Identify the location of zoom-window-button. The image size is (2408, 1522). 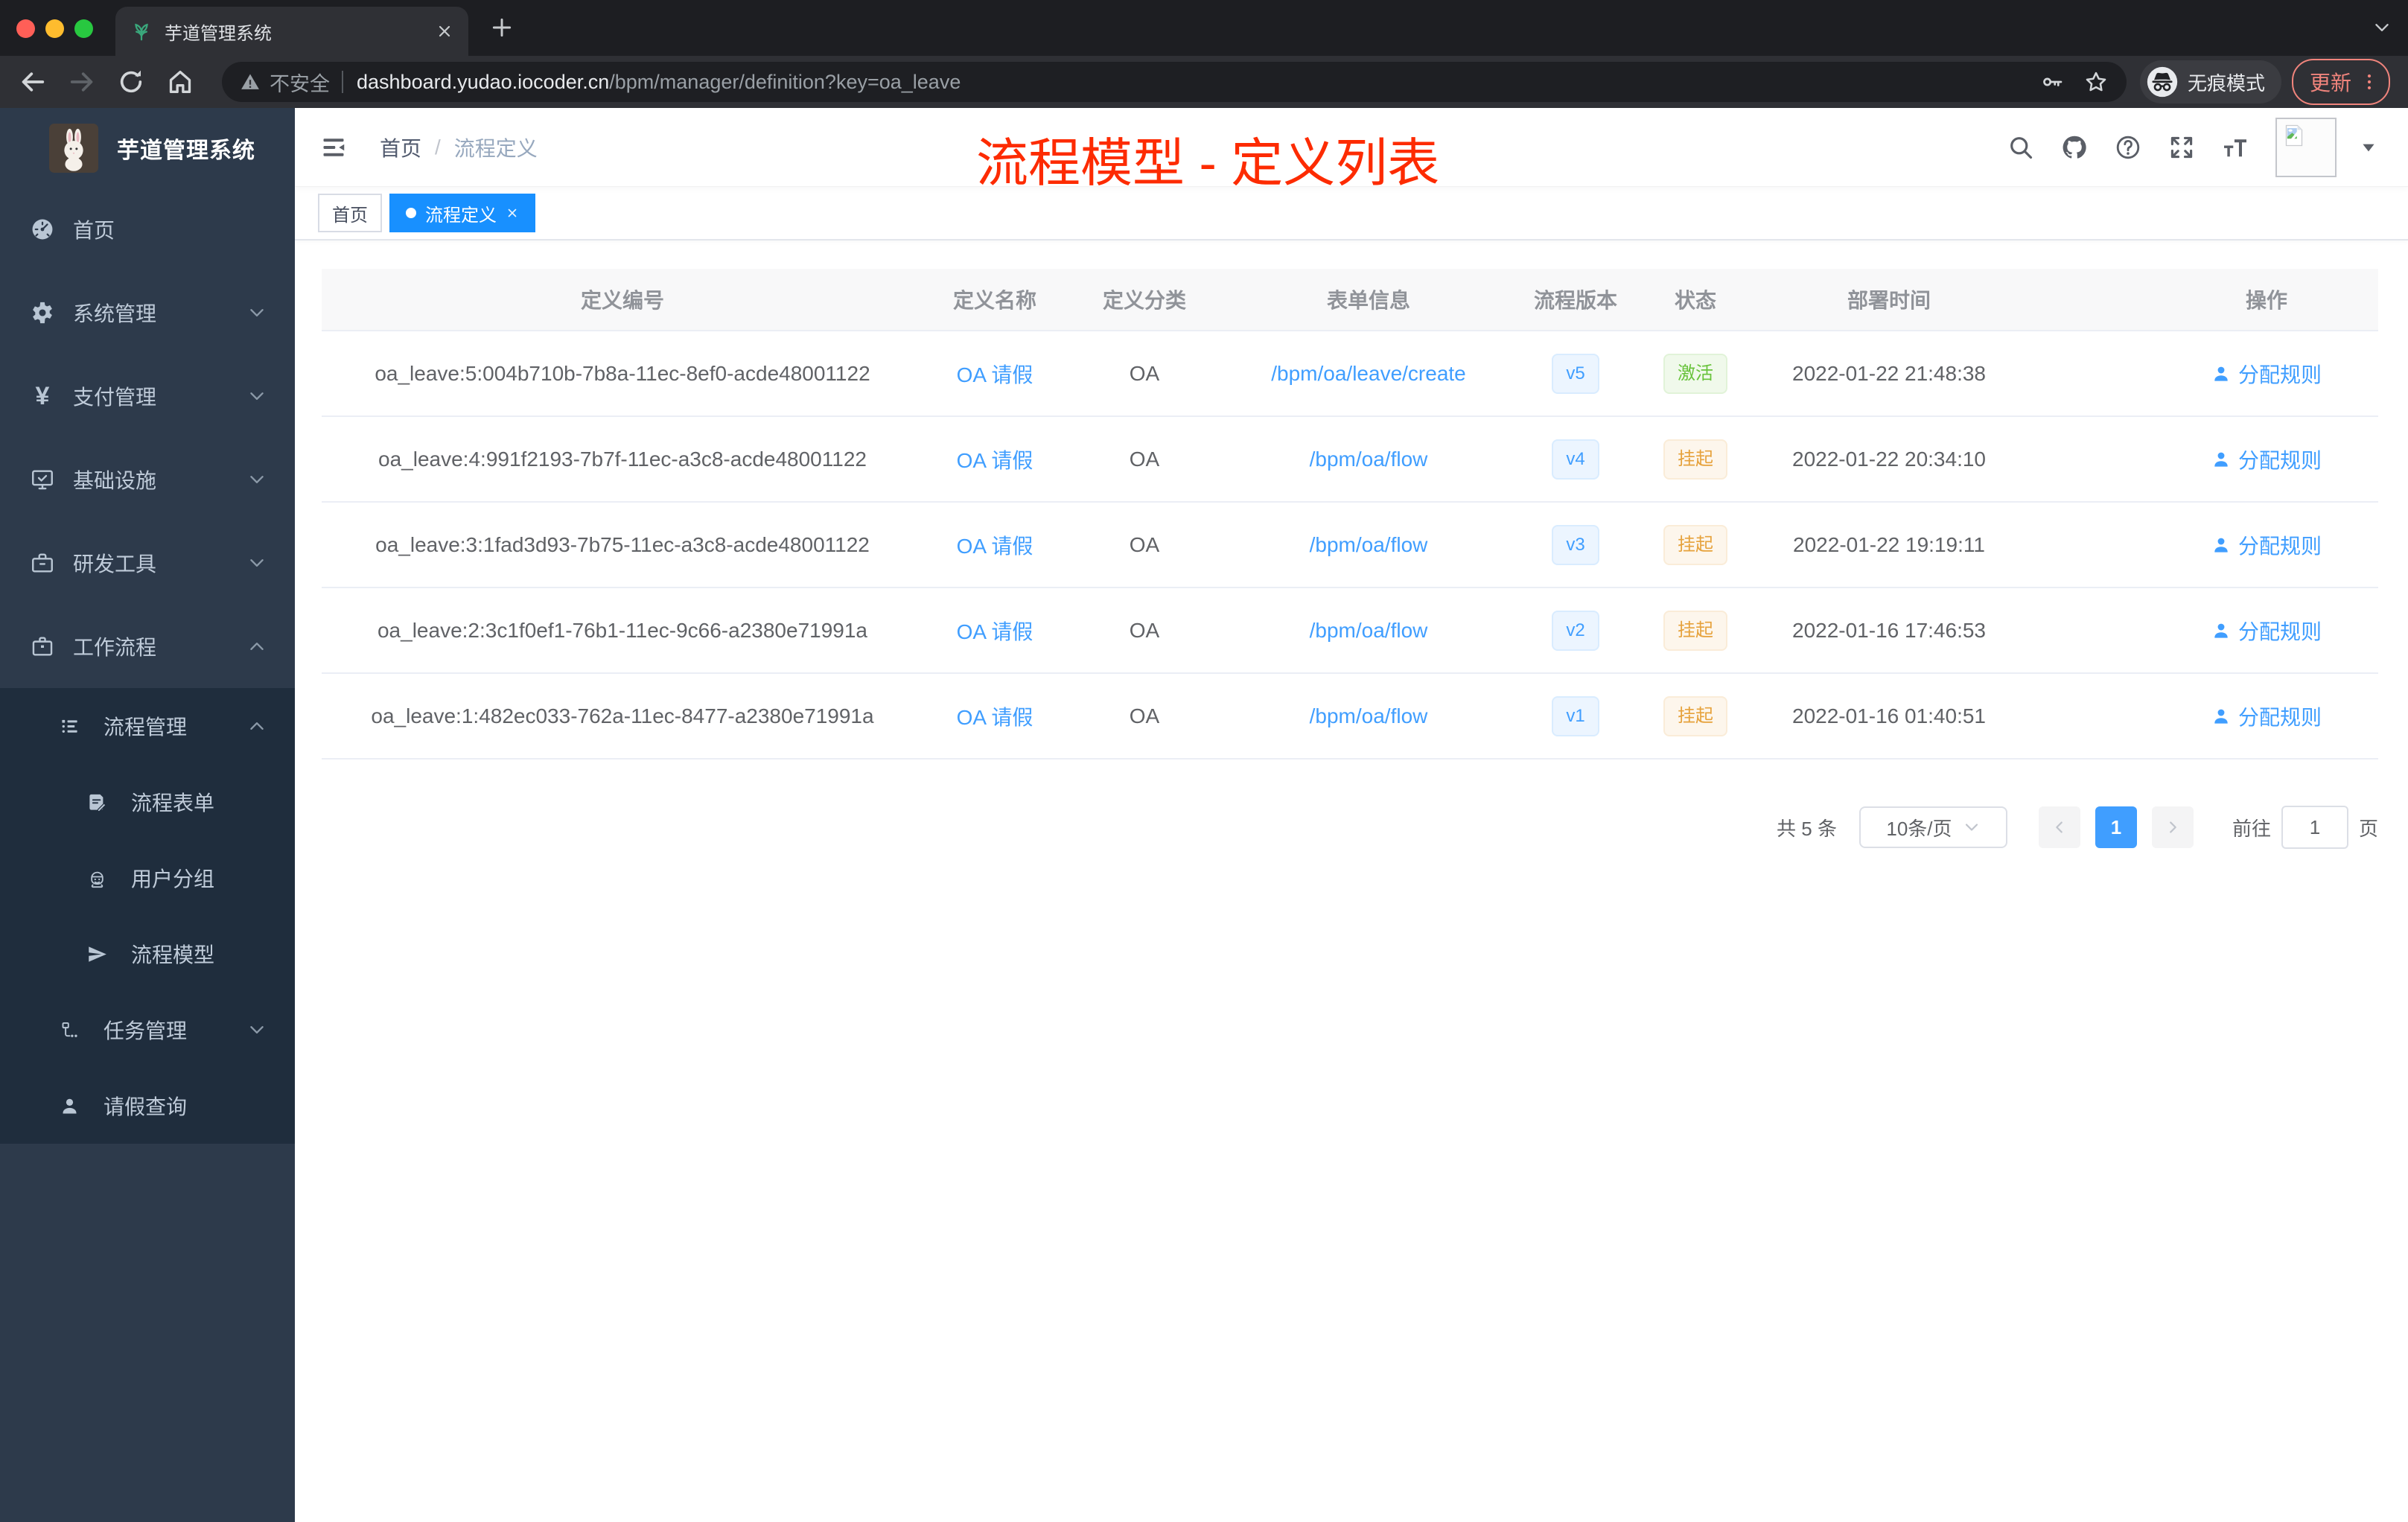
(83, 28).